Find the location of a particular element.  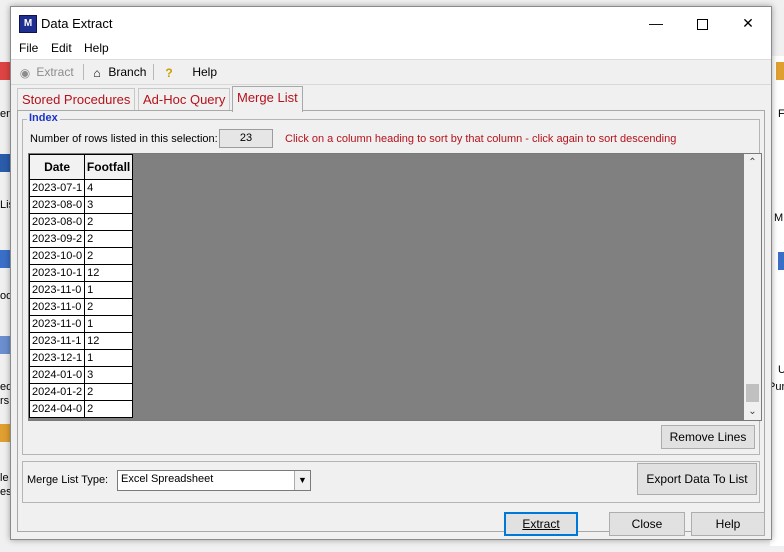

export-data-button: Export Data To List is located at coordinates (697, 479).